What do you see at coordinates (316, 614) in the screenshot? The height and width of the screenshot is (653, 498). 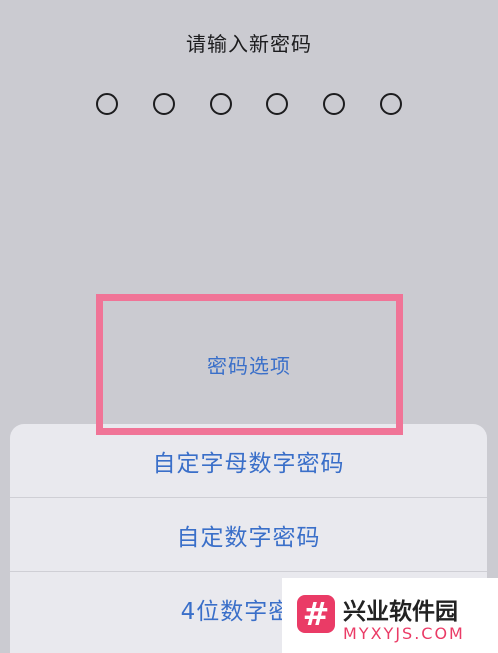 I see `watermark-logo-icon: #` at bounding box center [316, 614].